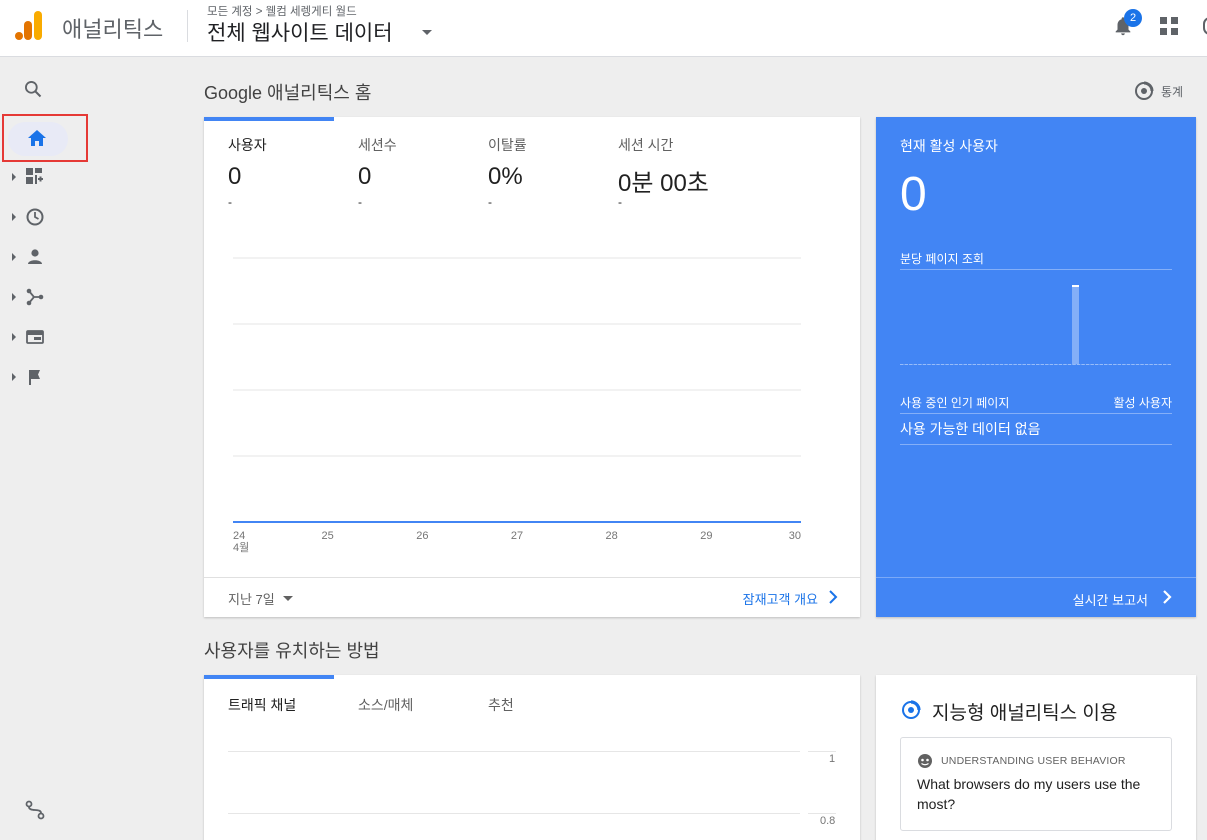 The height and width of the screenshot is (840, 1207). I want to click on x-tick-label: 29, so click(706, 536).